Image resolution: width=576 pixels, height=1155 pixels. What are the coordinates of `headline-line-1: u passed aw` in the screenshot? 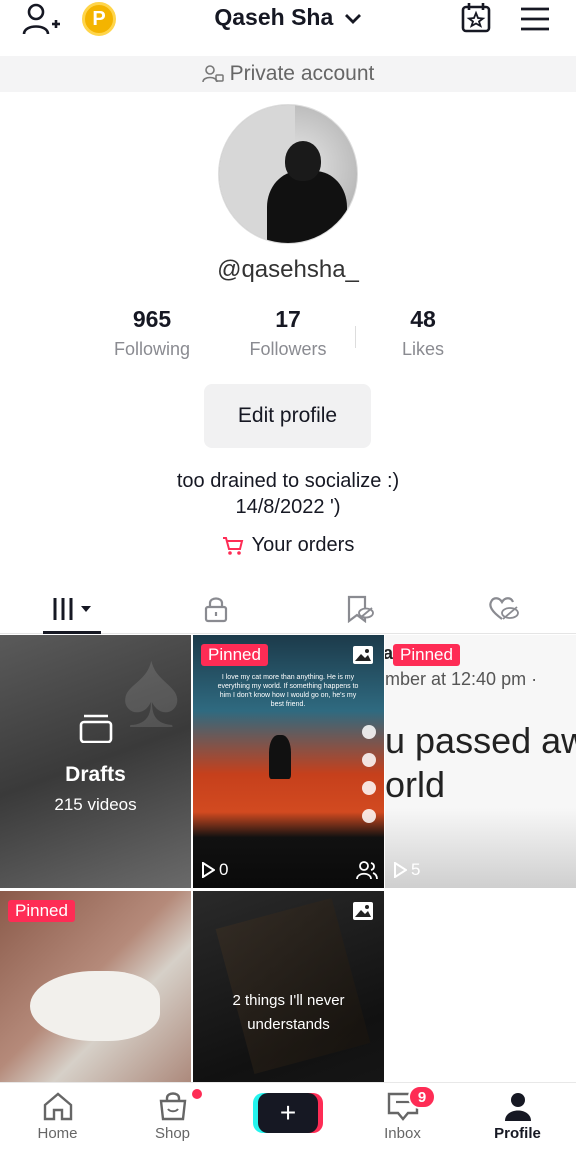 It's located at (480, 740).